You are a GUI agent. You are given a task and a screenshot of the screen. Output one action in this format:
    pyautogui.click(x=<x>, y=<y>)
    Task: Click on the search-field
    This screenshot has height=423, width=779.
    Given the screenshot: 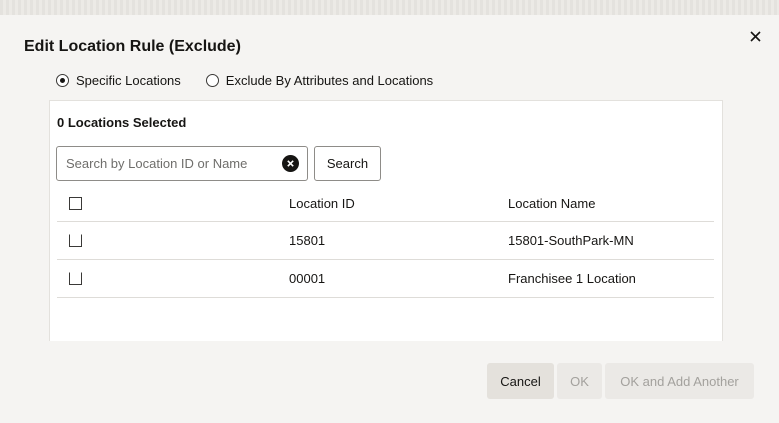 What is the action you would take?
    pyautogui.click(x=182, y=163)
    